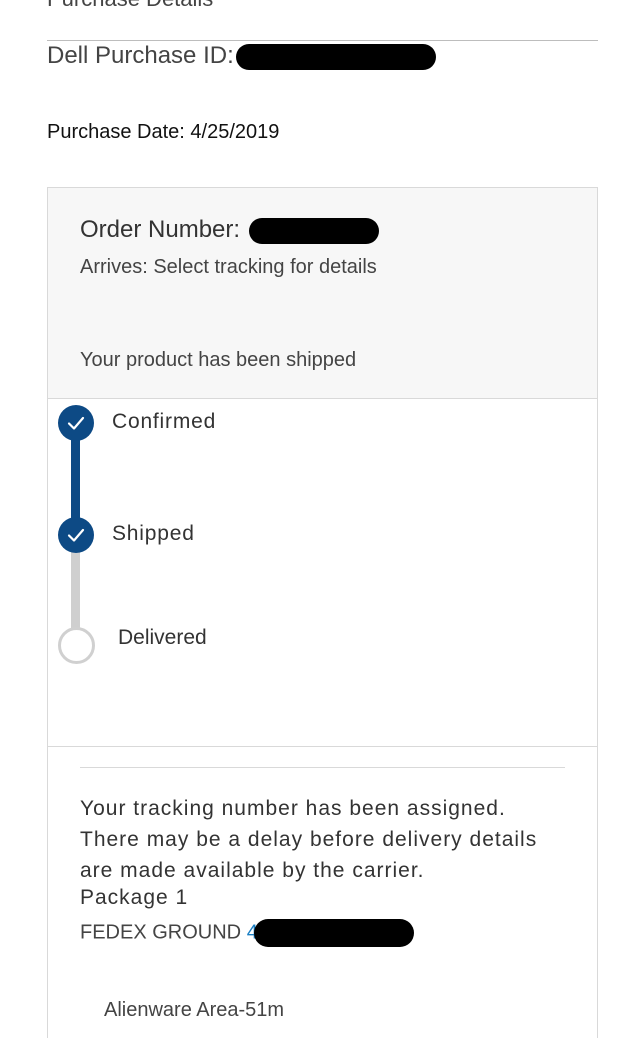  What do you see at coordinates (164, 421) in the screenshot?
I see `step-confirmed-label: Confirmed` at bounding box center [164, 421].